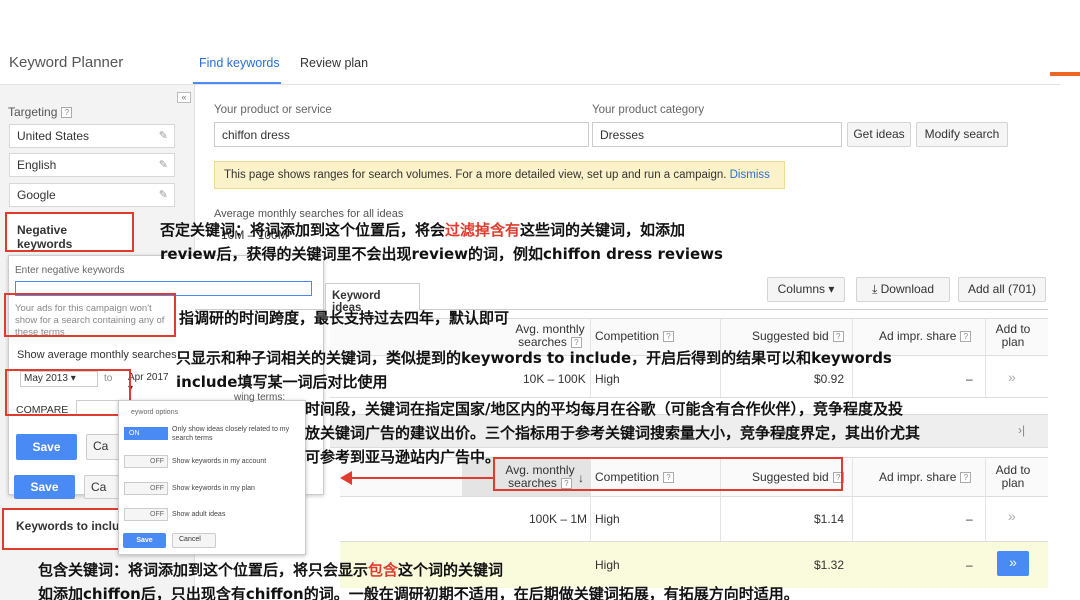 The image size is (1080, 600). What do you see at coordinates (607, 519) in the screenshot?
I see `cell-competition: High` at bounding box center [607, 519].